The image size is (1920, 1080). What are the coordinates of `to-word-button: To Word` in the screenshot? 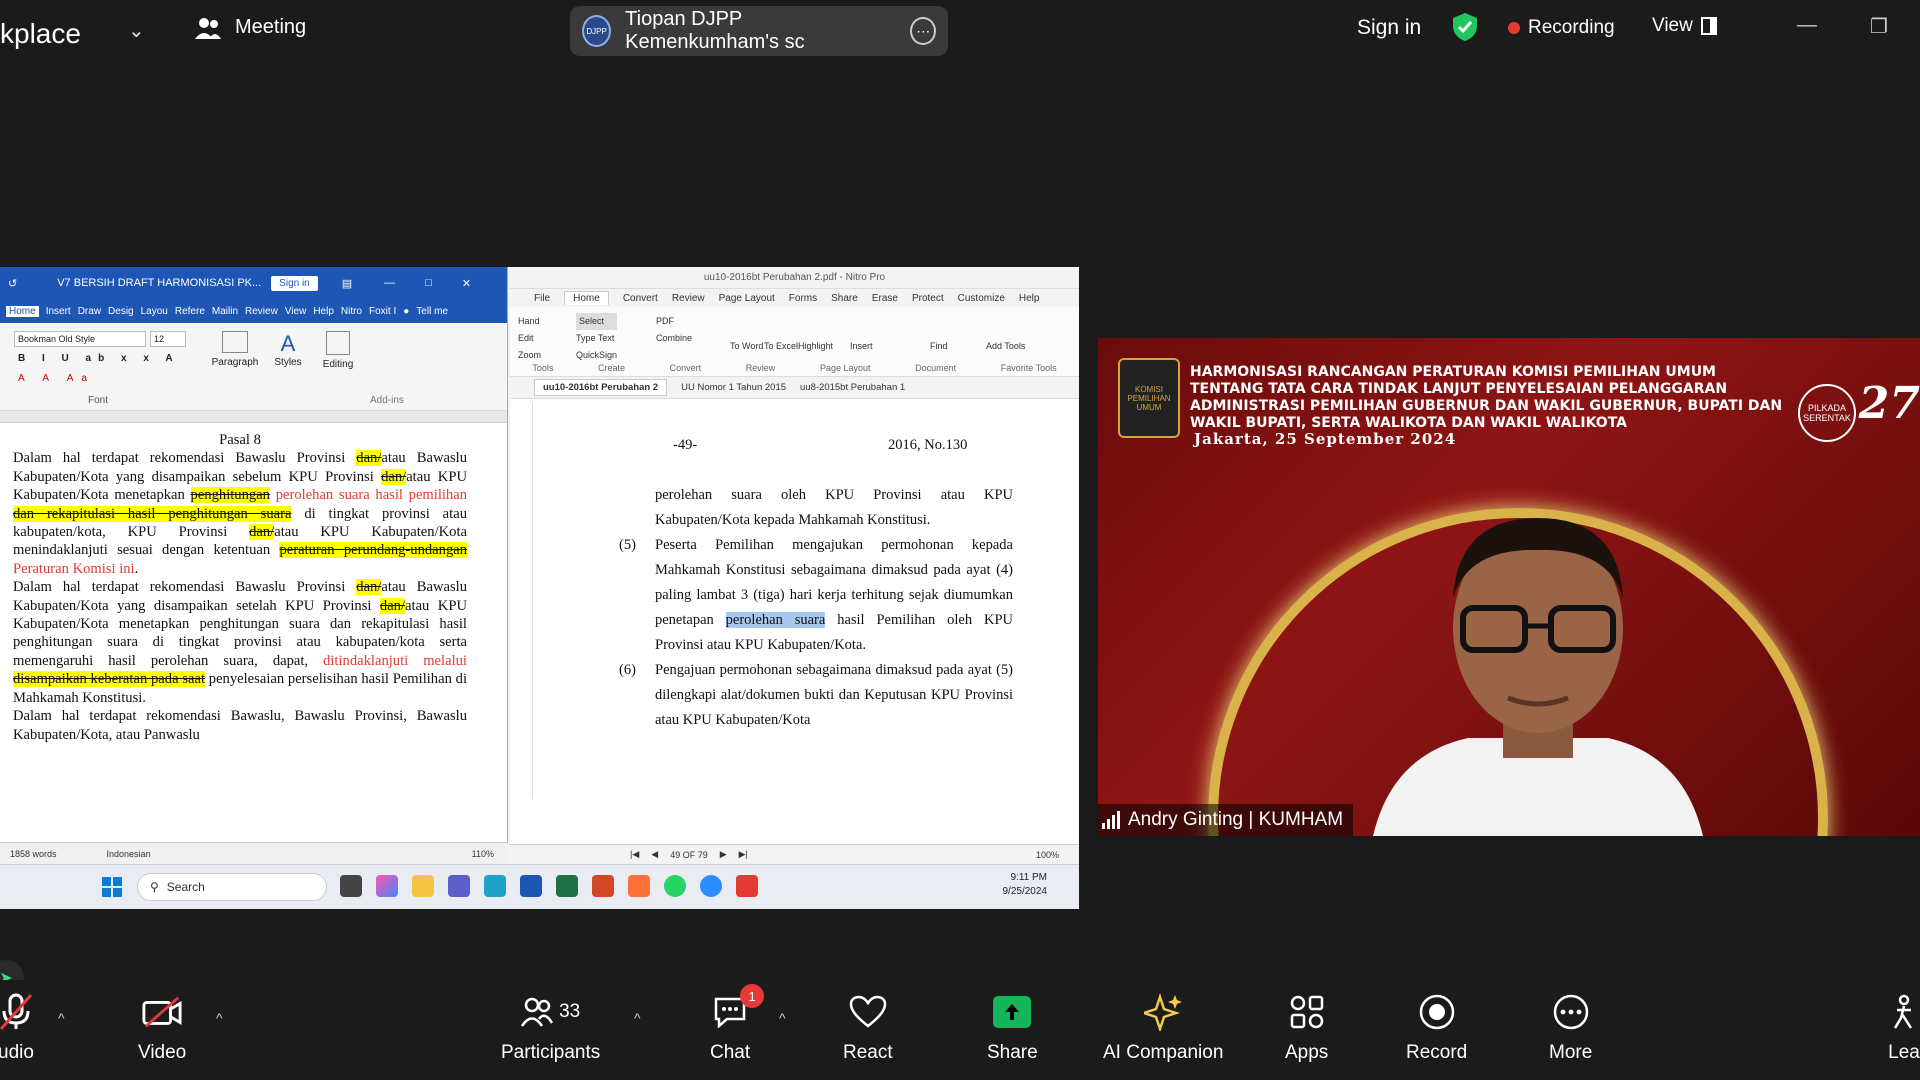 It's located at (746, 346).